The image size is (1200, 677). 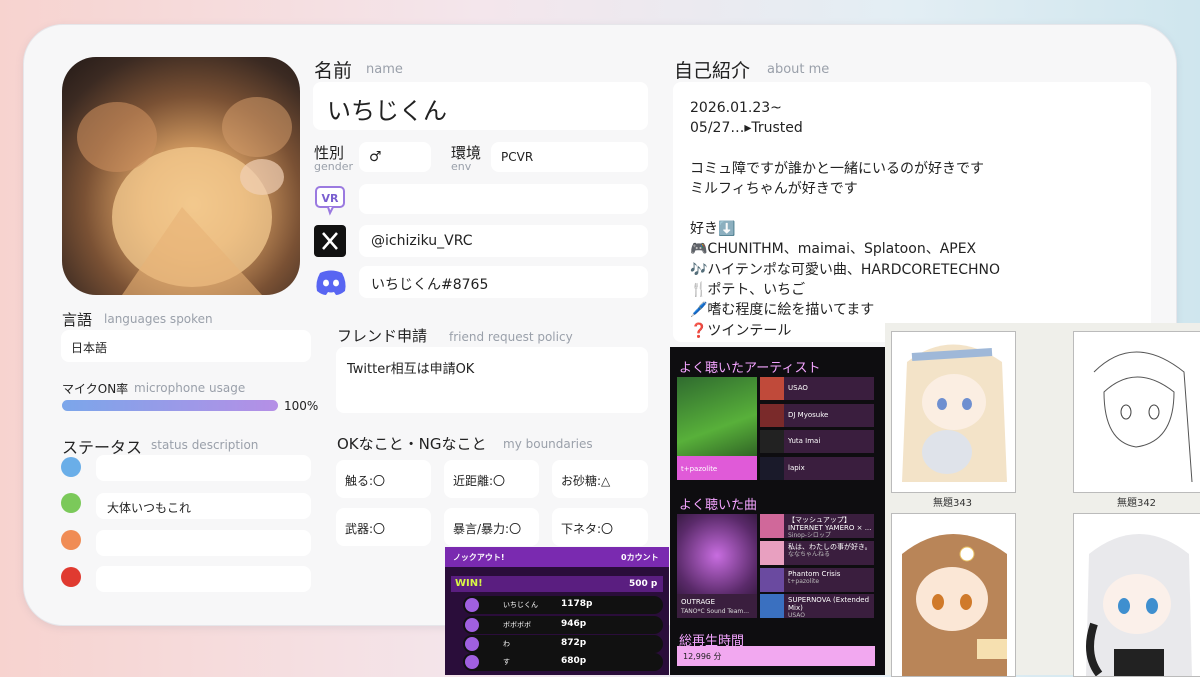 What do you see at coordinates (587, 529) in the screenshot?
I see `boundary-text-6: 下ネタ:〇` at bounding box center [587, 529].